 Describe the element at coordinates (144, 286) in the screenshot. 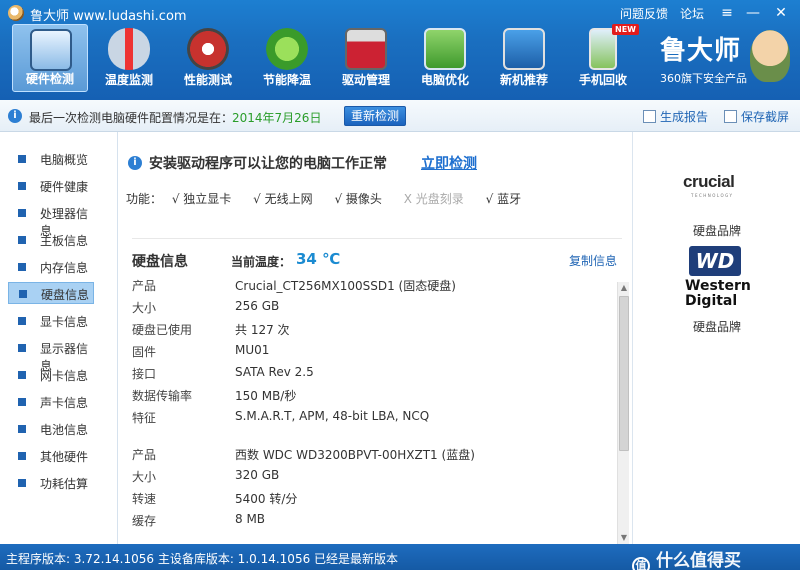

I see `info-key: 产品` at that location.